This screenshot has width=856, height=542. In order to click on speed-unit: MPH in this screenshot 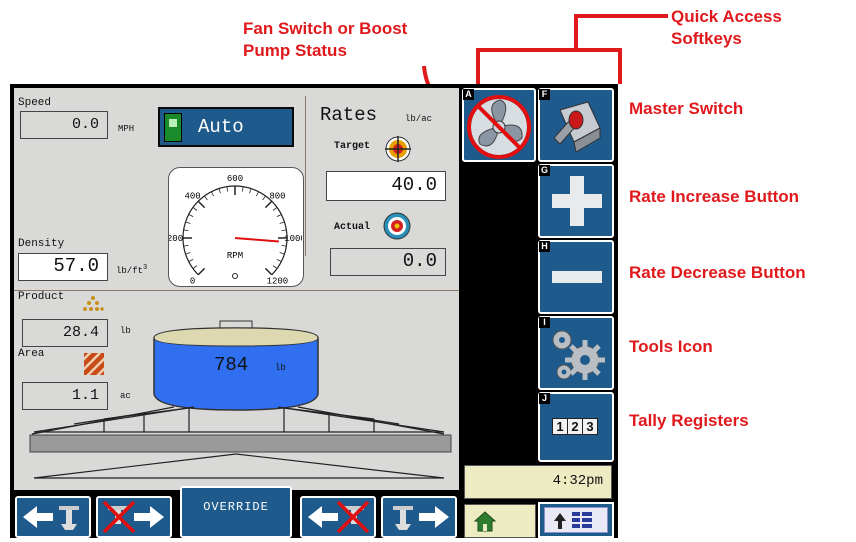, I will do `click(126, 129)`.